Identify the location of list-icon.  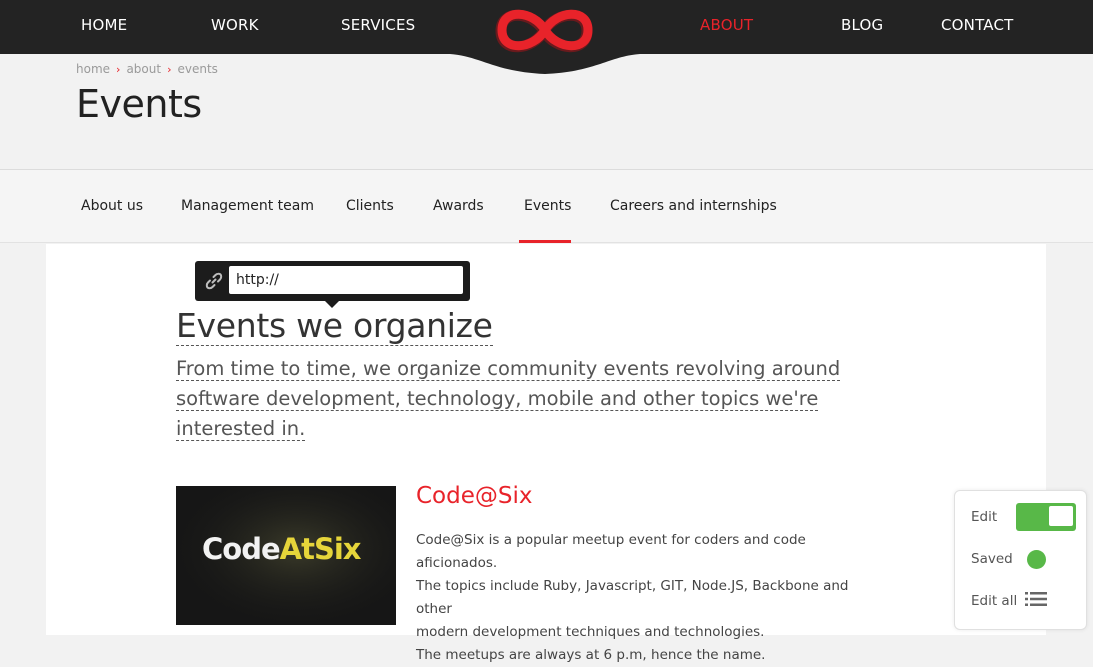
(1036, 599).